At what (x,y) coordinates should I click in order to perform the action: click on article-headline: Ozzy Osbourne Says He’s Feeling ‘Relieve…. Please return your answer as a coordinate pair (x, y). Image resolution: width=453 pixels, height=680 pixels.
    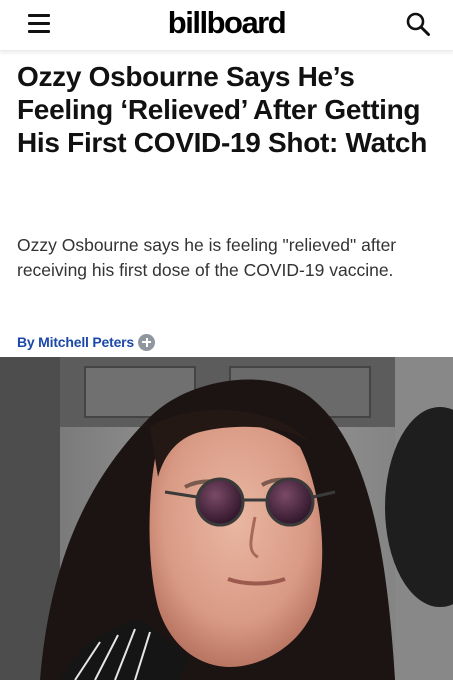
    Looking at the image, I should click on (222, 109).